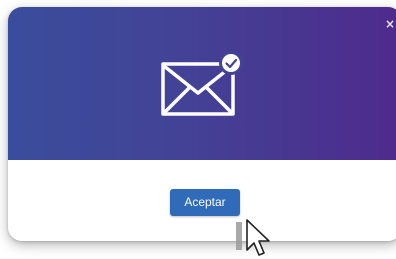  Describe the element at coordinates (390, 24) in the screenshot. I see `close-icon: ×` at that location.